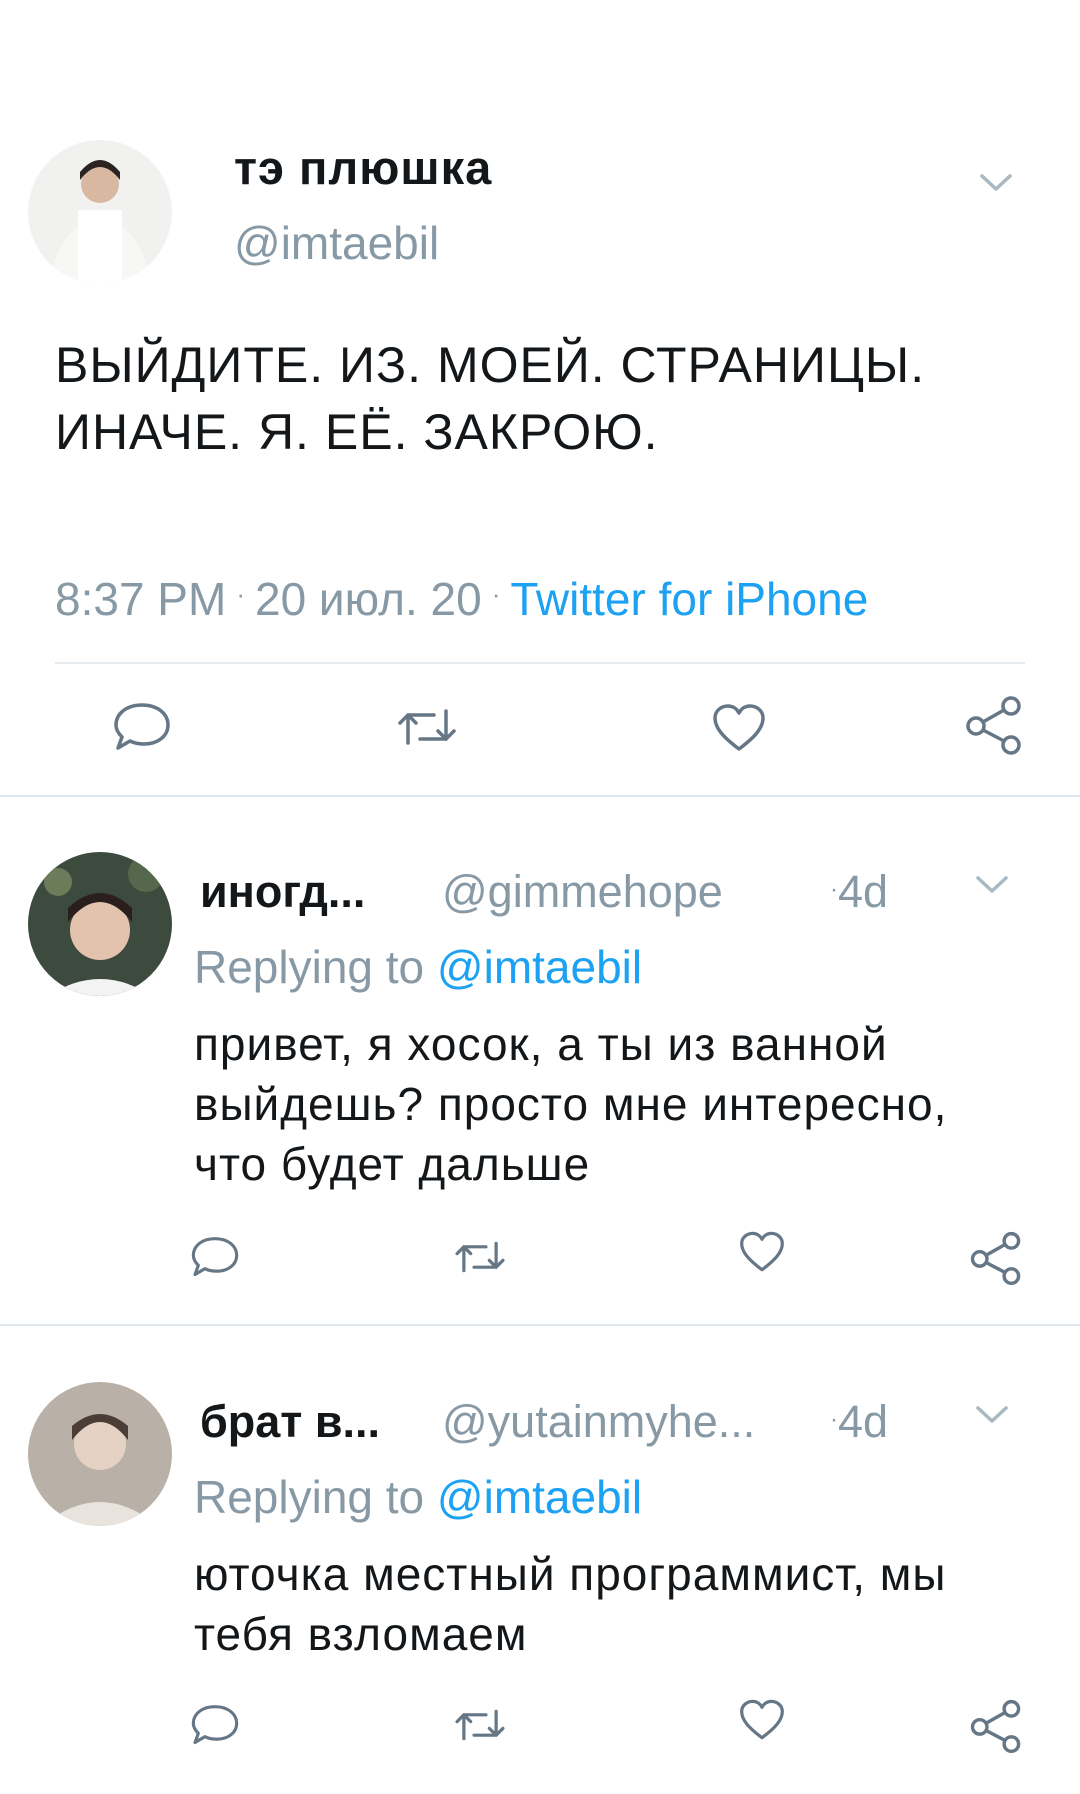  Describe the element at coordinates (100, 212) in the screenshot. I see `main-avatar` at that location.